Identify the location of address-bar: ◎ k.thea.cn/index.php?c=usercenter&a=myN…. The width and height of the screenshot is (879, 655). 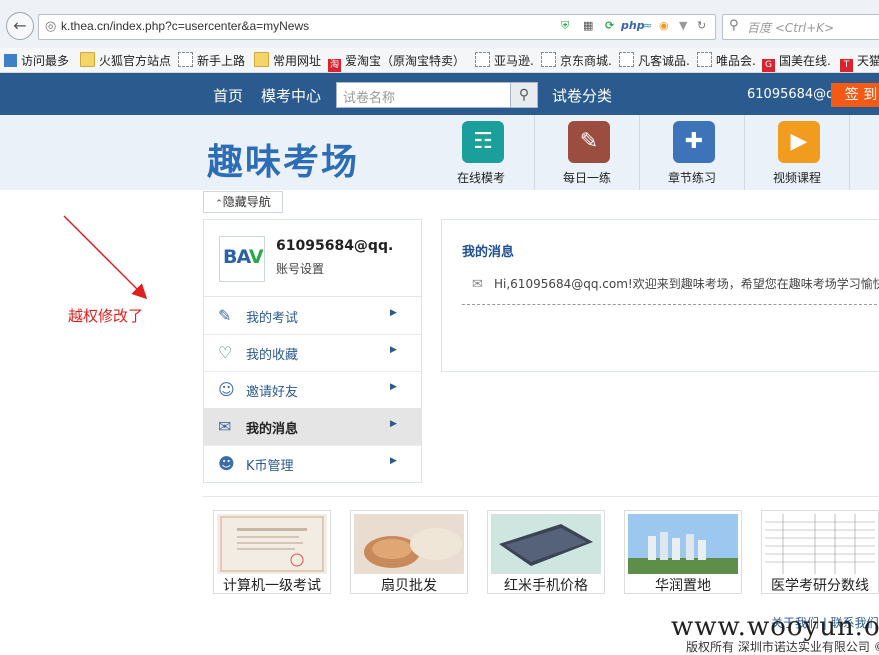
(377, 27).